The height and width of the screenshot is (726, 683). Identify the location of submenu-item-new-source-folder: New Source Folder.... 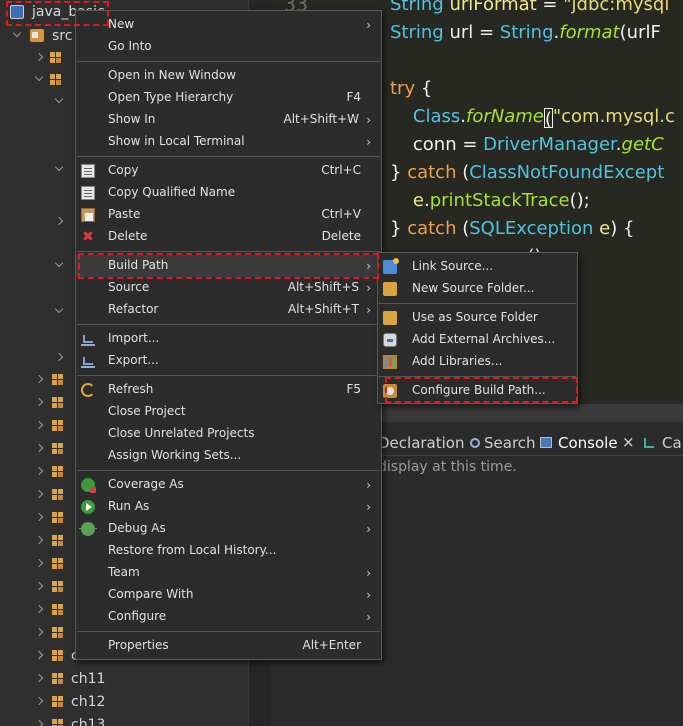
(477, 289).